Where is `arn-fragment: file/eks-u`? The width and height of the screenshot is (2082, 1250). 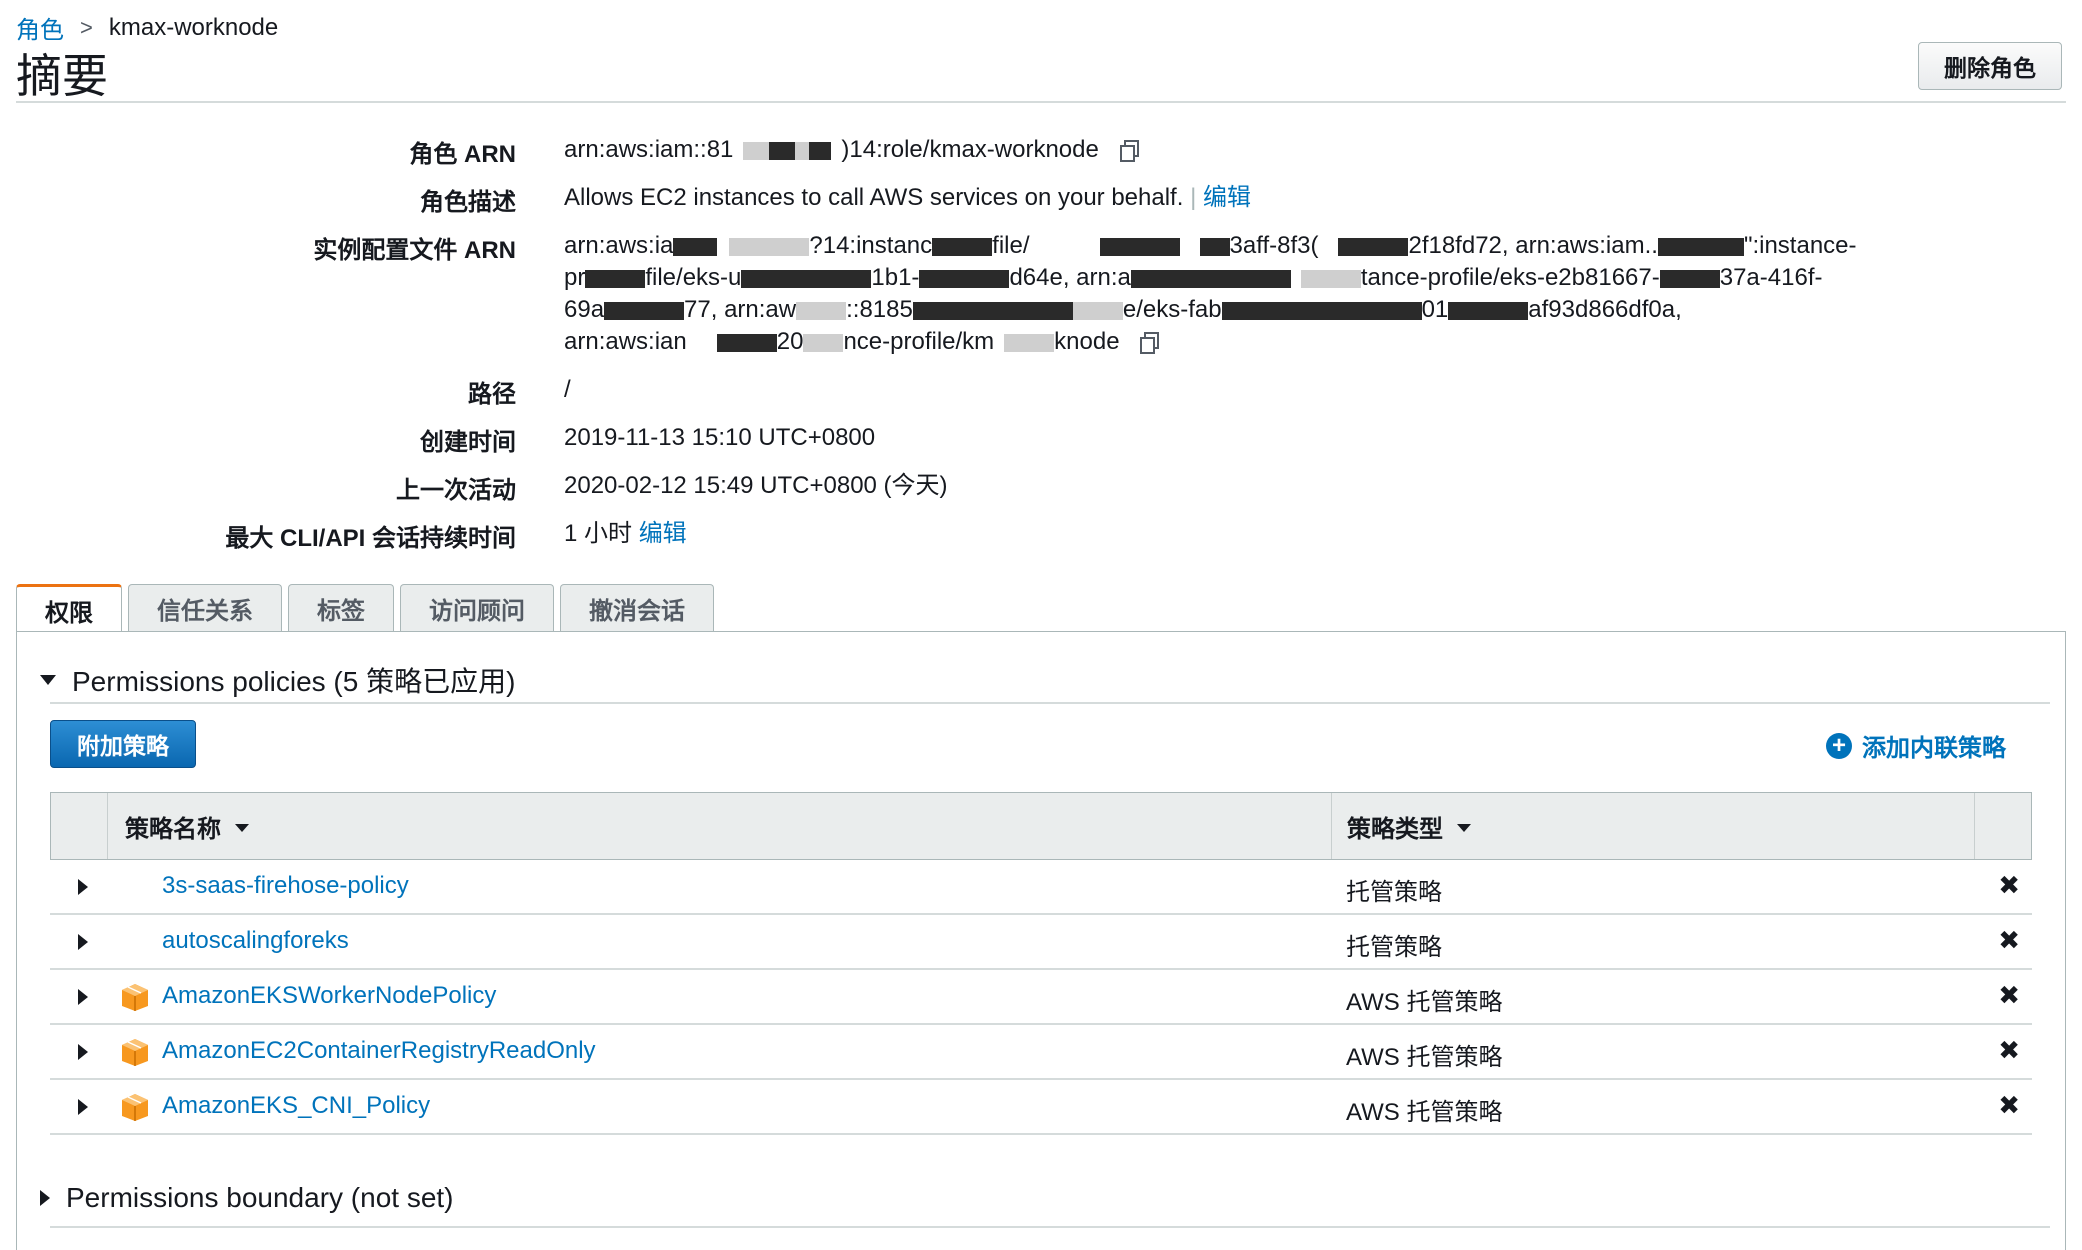 arn-fragment: file/eks-u is located at coordinates (693, 277).